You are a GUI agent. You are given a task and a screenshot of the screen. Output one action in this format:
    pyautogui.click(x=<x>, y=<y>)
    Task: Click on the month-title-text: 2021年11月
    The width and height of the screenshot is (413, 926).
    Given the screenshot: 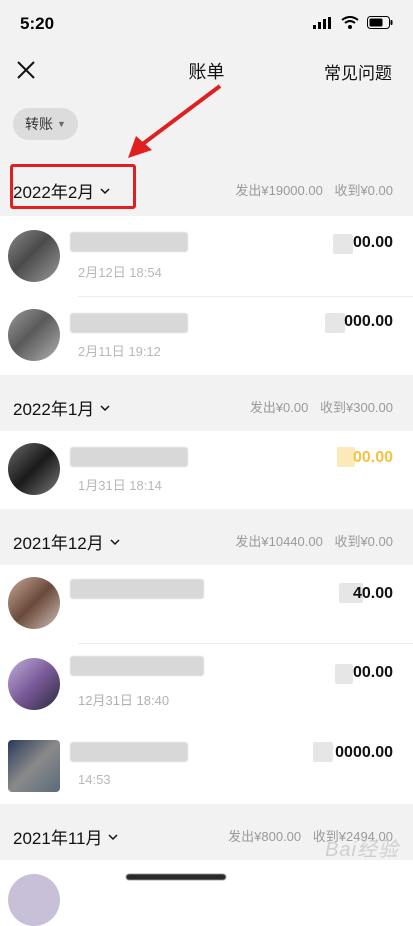 What is the action you would take?
    pyautogui.click(x=58, y=838)
    